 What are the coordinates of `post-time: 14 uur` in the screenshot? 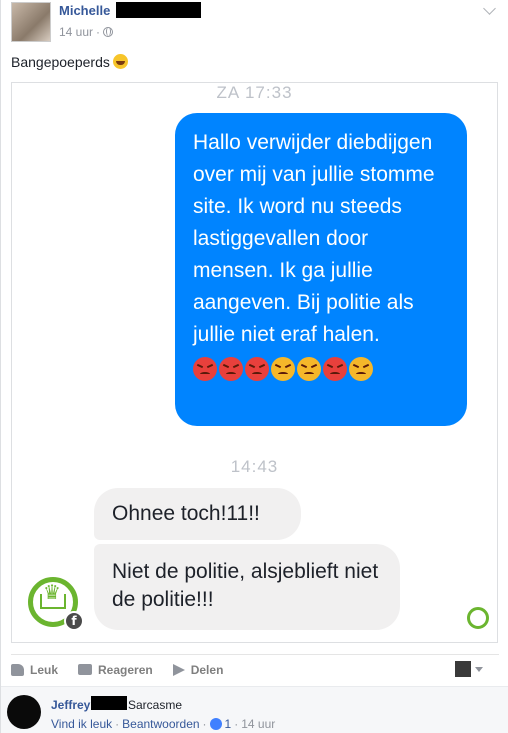 It's located at (76, 32).